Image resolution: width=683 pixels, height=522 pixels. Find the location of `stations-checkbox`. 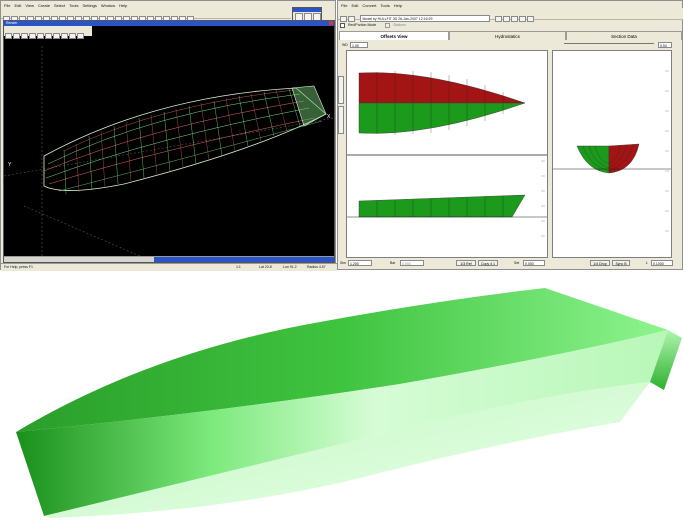

stations-checkbox is located at coordinates (388, 25).